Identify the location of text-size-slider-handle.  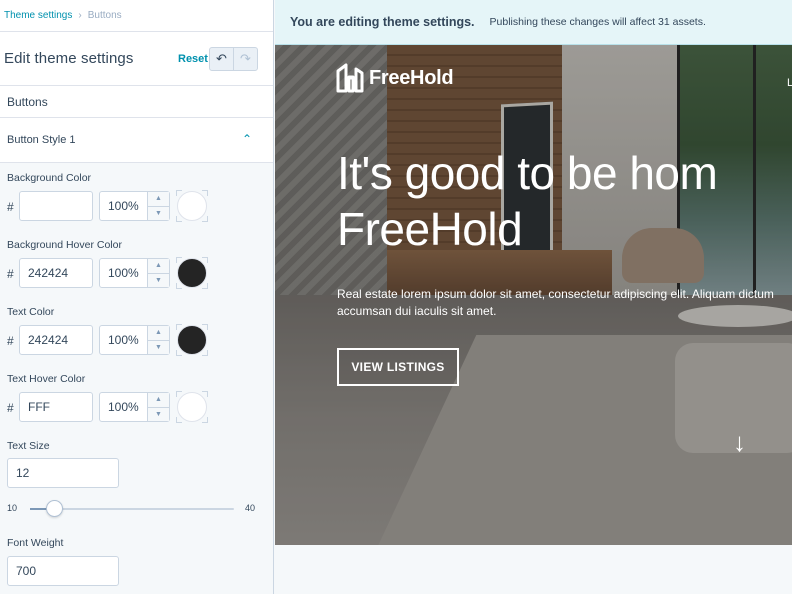
(55, 508).